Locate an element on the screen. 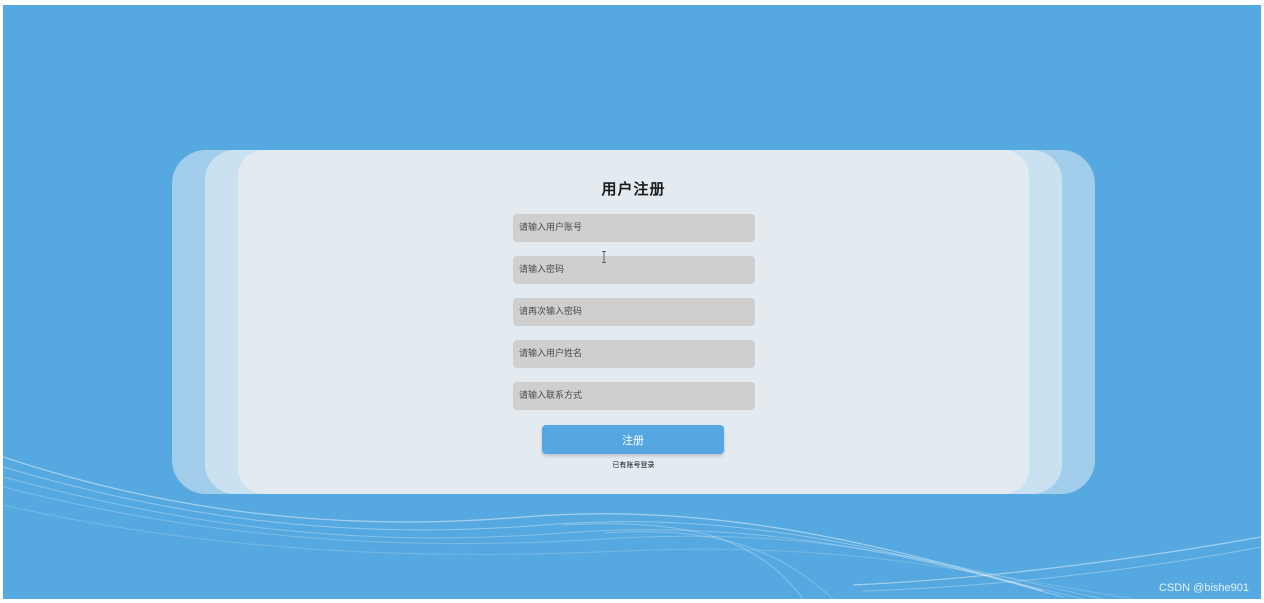 Image resolution: width=1264 pixels, height=603 pixels. page-title: 用户注册 is located at coordinates (633, 189).